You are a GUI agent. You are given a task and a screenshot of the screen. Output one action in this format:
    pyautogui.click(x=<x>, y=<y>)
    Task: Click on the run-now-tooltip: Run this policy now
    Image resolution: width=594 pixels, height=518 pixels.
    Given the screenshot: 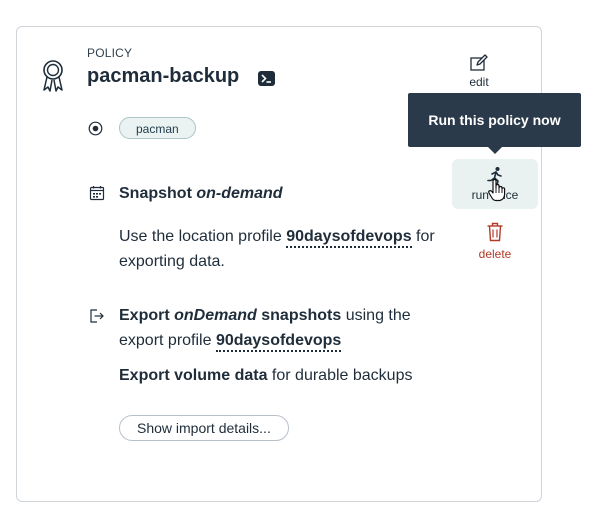 What is the action you would take?
    pyautogui.click(x=494, y=120)
    